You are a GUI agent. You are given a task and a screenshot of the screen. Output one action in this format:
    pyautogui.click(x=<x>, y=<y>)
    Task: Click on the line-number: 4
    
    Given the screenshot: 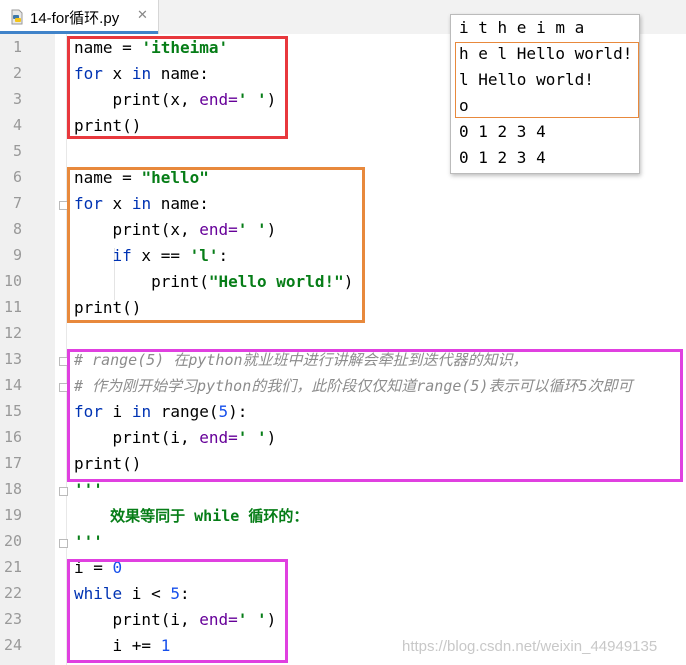 What is the action you would take?
    pyautogui.click(x=17, y=125)
    